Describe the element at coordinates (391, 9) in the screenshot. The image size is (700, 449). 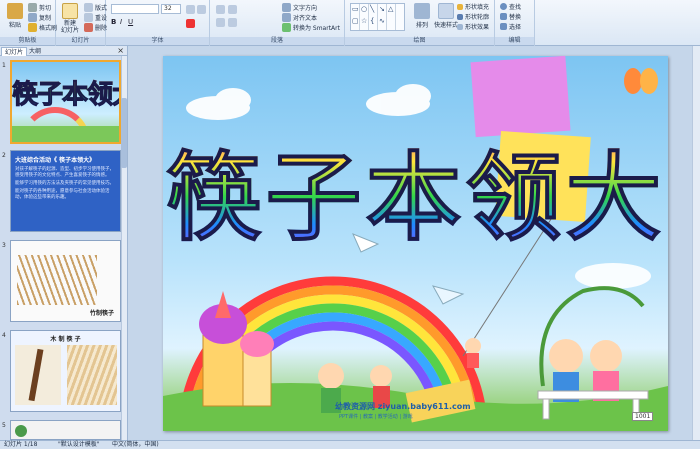
I see `triangle-icon: △` at that location.